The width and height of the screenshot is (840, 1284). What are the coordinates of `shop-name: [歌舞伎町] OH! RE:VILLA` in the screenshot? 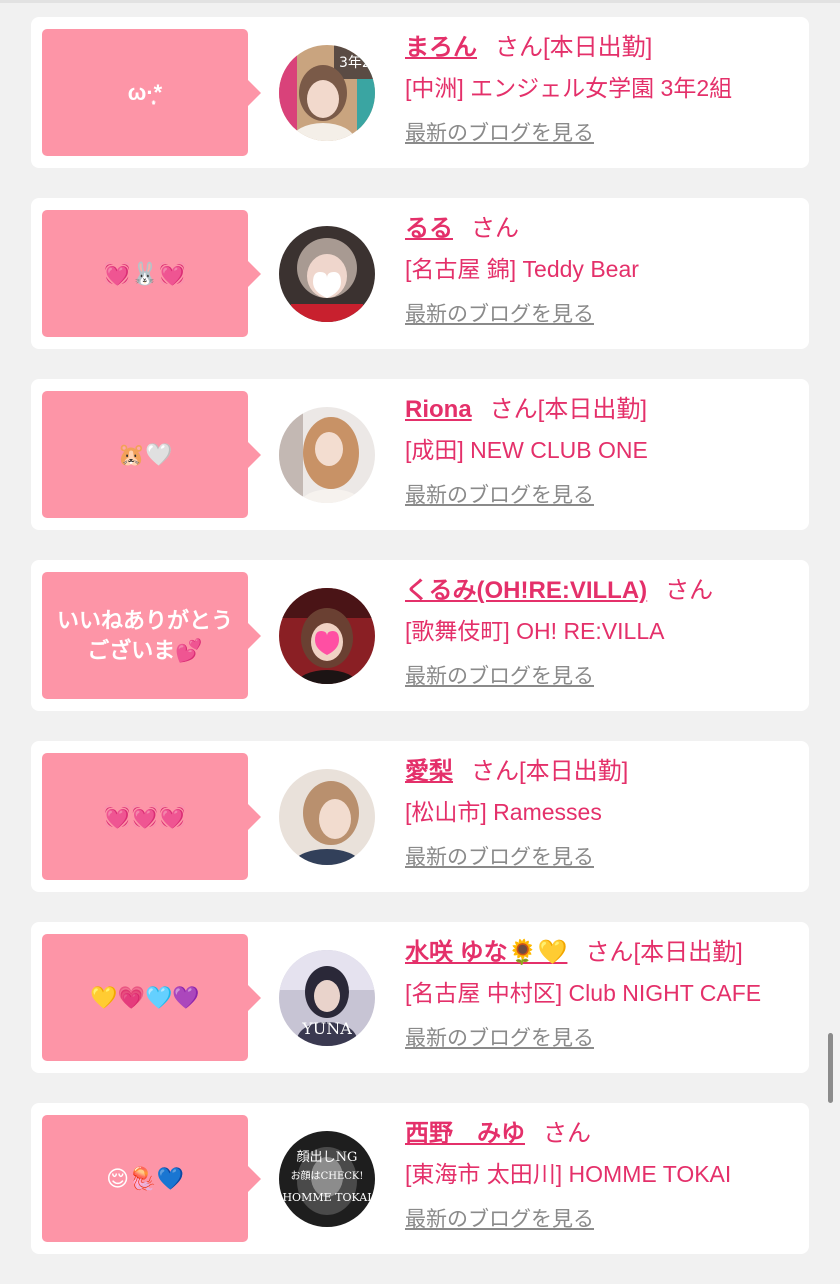 It's located at (535, 631).